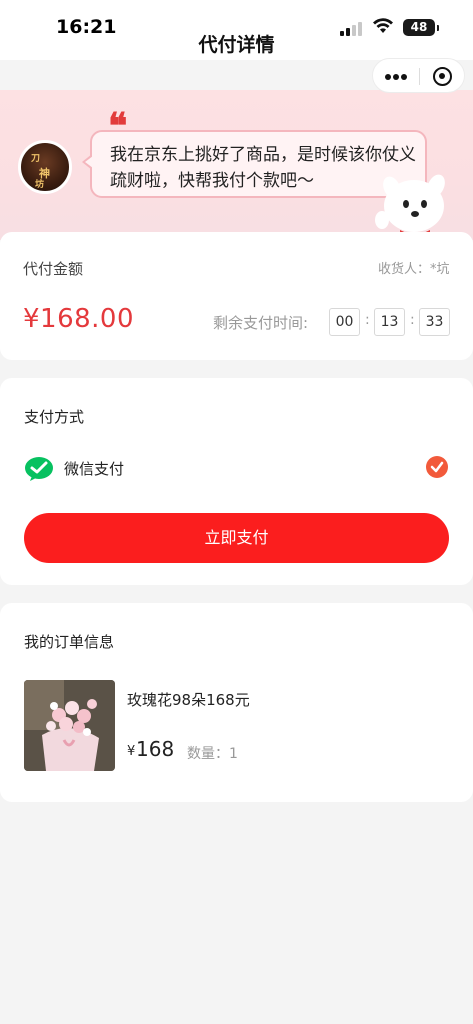  What do you see at coordinates (188, 699) in the screenshot?
I see `product-name: 玫瑰花98朵168元` at bounding box center [188, 699].